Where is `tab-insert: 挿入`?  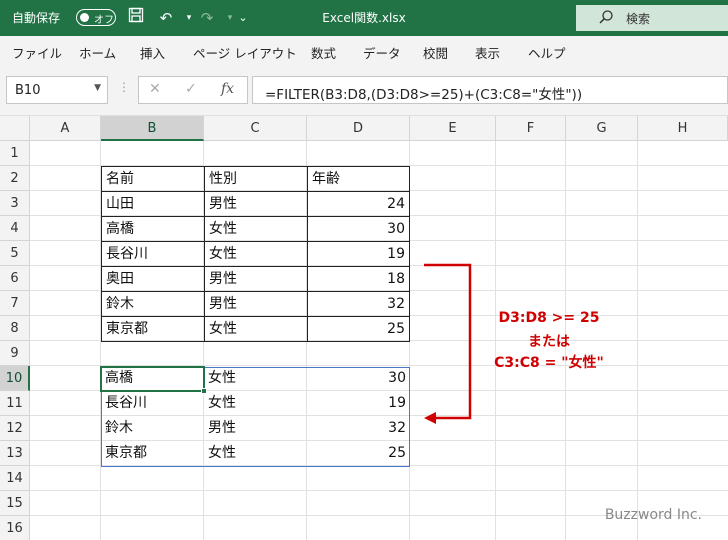 tab-insert: 挿入 is located at coordinates (152, 52).